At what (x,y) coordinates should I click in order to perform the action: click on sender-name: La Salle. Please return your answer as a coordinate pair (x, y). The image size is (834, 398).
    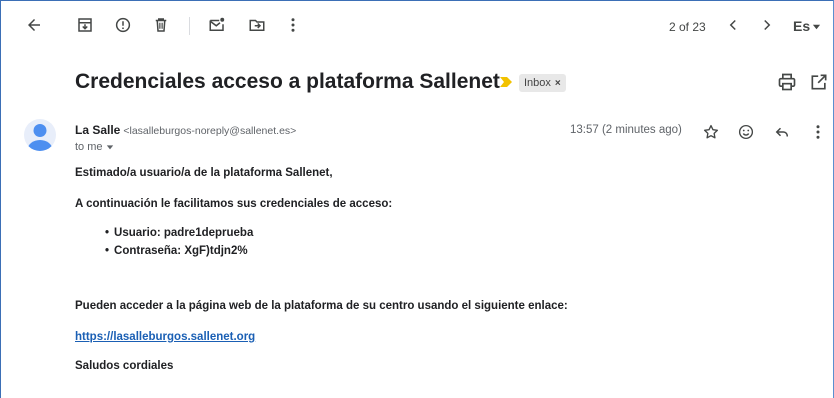
    Looking at the image, I should click on (98, 130).